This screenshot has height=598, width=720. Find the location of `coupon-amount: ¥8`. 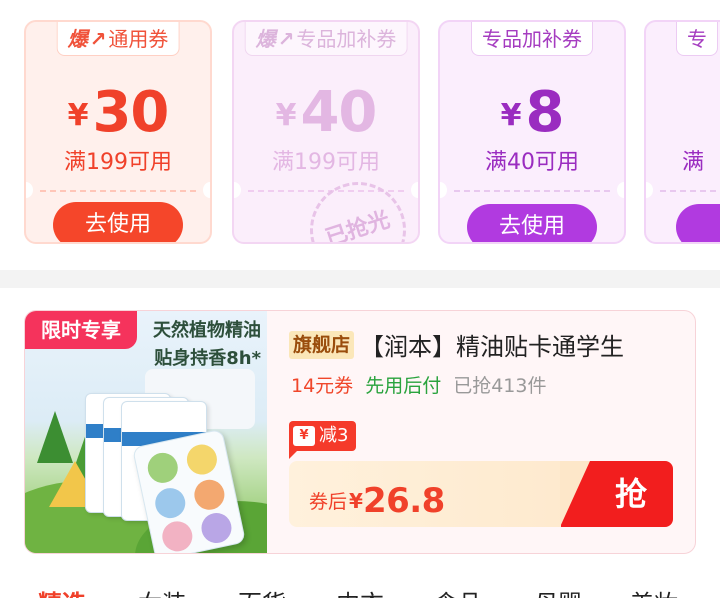

coupon-amount: ¥8 is located at coordinates (532, 112).